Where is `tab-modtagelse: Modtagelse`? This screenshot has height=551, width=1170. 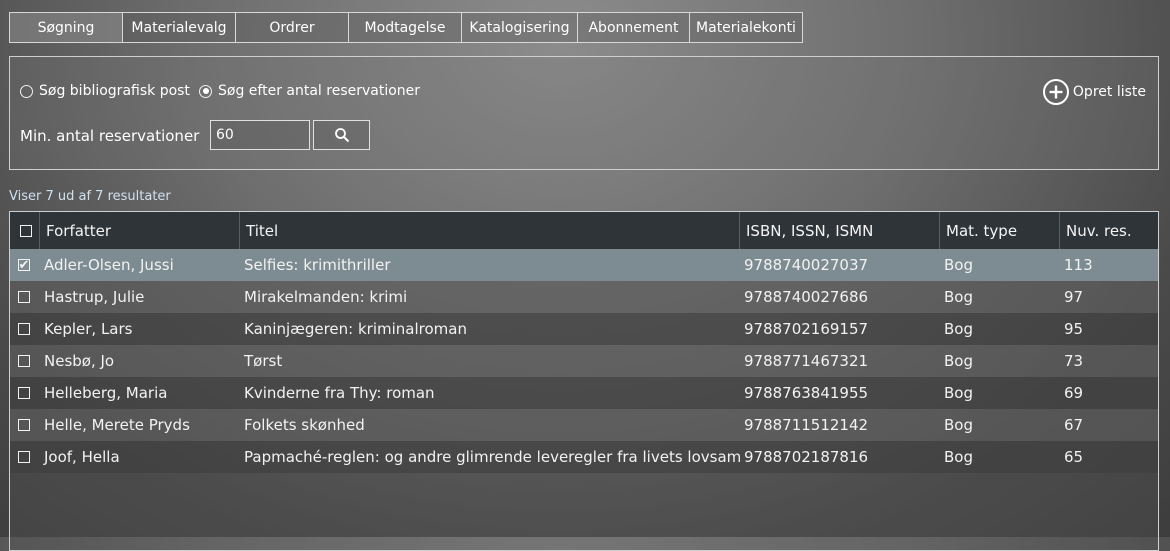 tab-modtagelse: Modtagelse is located at coordinates (405, 27).